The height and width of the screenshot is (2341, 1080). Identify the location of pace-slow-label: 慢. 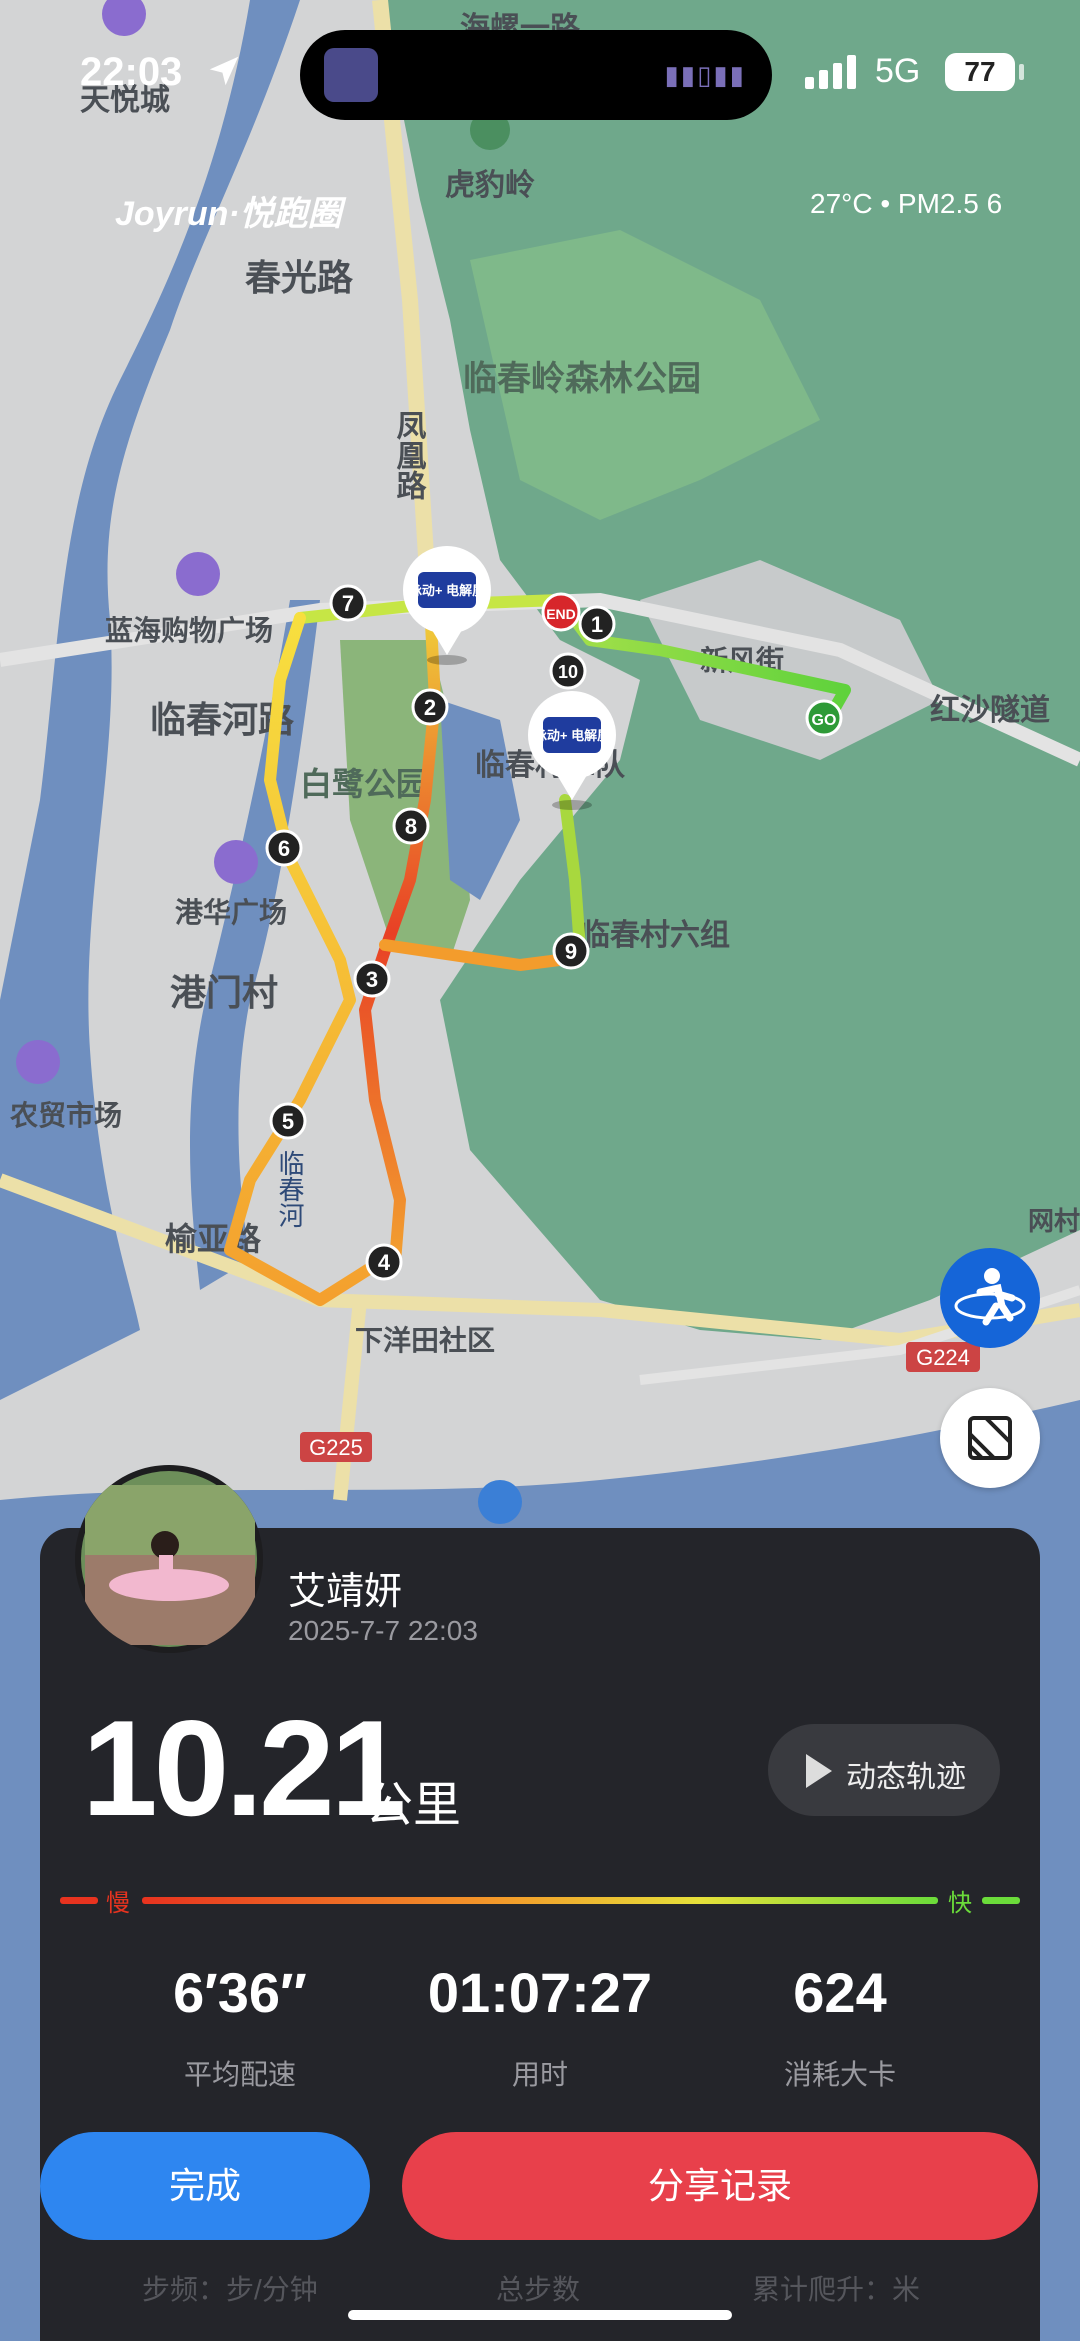
(118, 1903).